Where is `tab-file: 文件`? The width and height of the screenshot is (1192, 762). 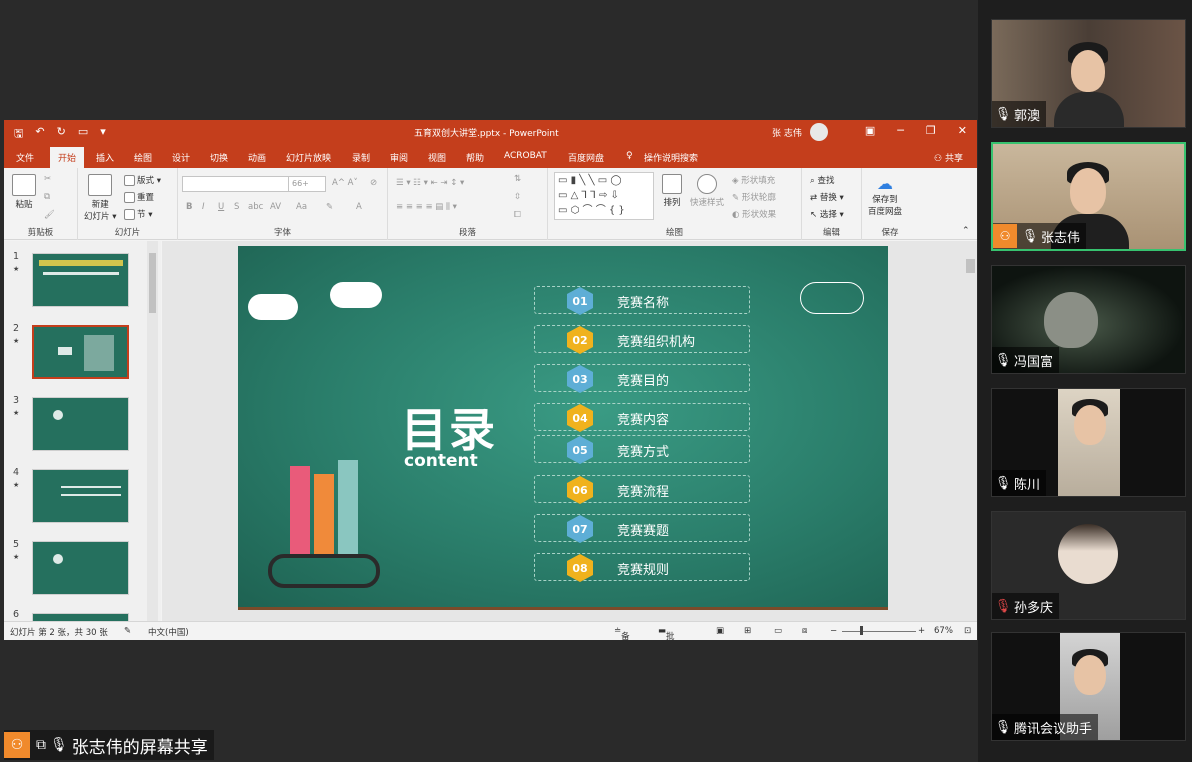 tab-file: 文件 is located at coordinates (25, 157).